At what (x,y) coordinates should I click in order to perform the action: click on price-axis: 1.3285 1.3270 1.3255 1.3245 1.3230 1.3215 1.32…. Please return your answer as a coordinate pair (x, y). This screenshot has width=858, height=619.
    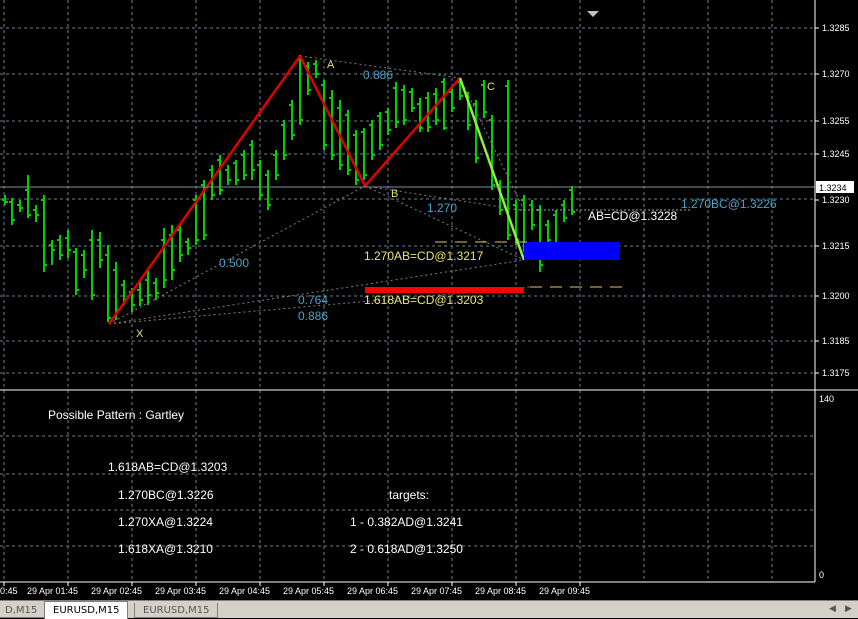
    Looking at the image, I should click on (832, 200).